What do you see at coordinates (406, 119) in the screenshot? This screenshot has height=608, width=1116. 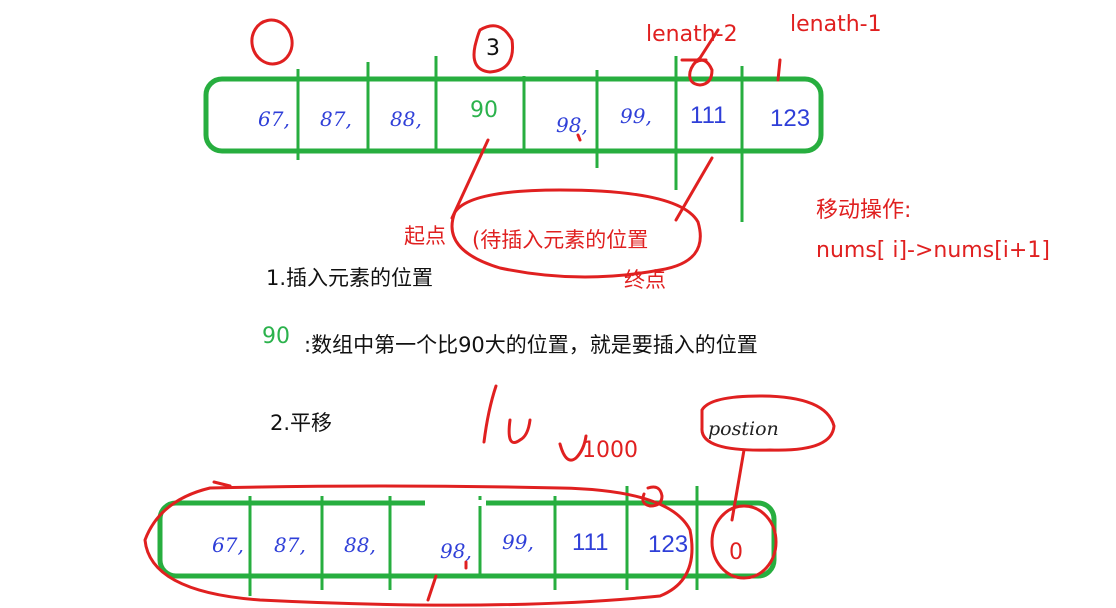 I see `top-cell-2: 88,` at bounding box center [406, 119].